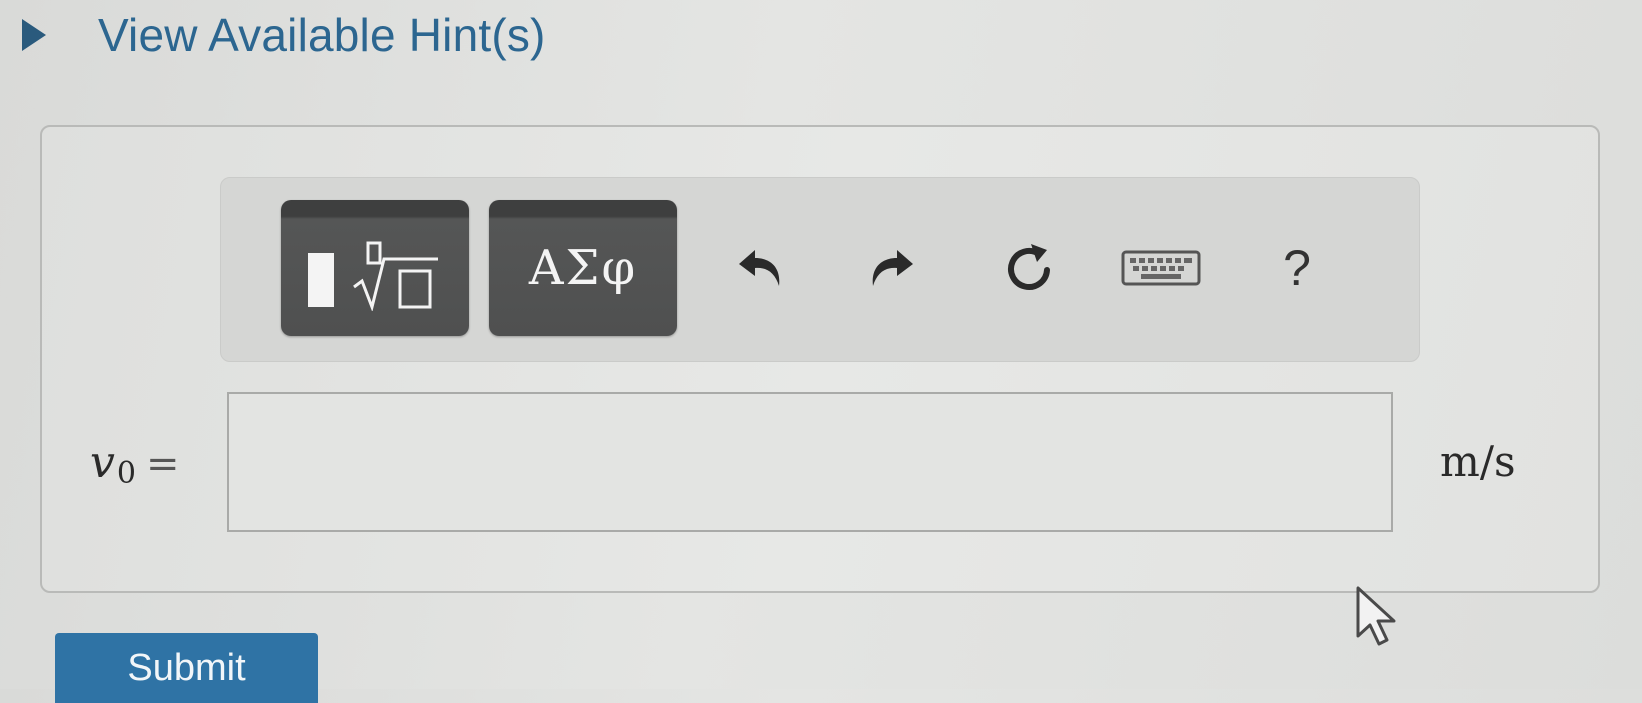 Image resolution: width=1642 pixels, height=703 pixels. I want to click on keyboard-icon, so click(1161, 268).